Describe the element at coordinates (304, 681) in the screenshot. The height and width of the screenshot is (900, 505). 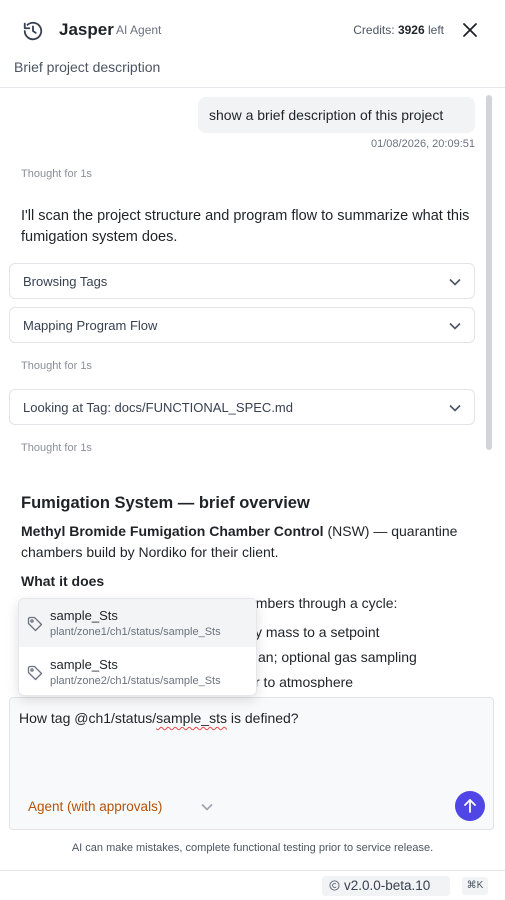
I see `overview-partial-text: r to atmosphere` at that location.